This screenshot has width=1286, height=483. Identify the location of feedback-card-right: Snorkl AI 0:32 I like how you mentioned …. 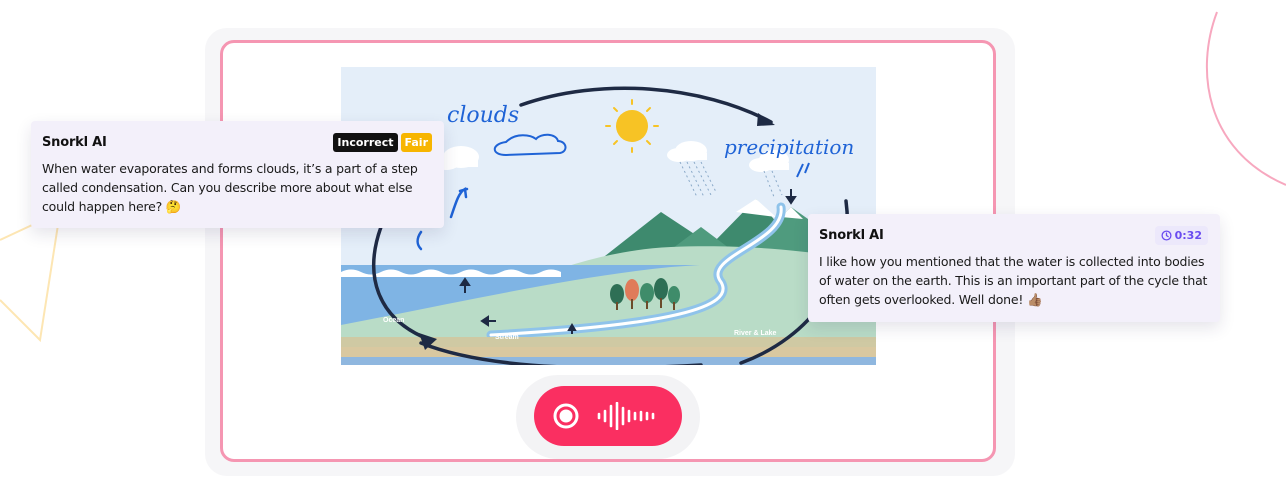
(1014, 268).